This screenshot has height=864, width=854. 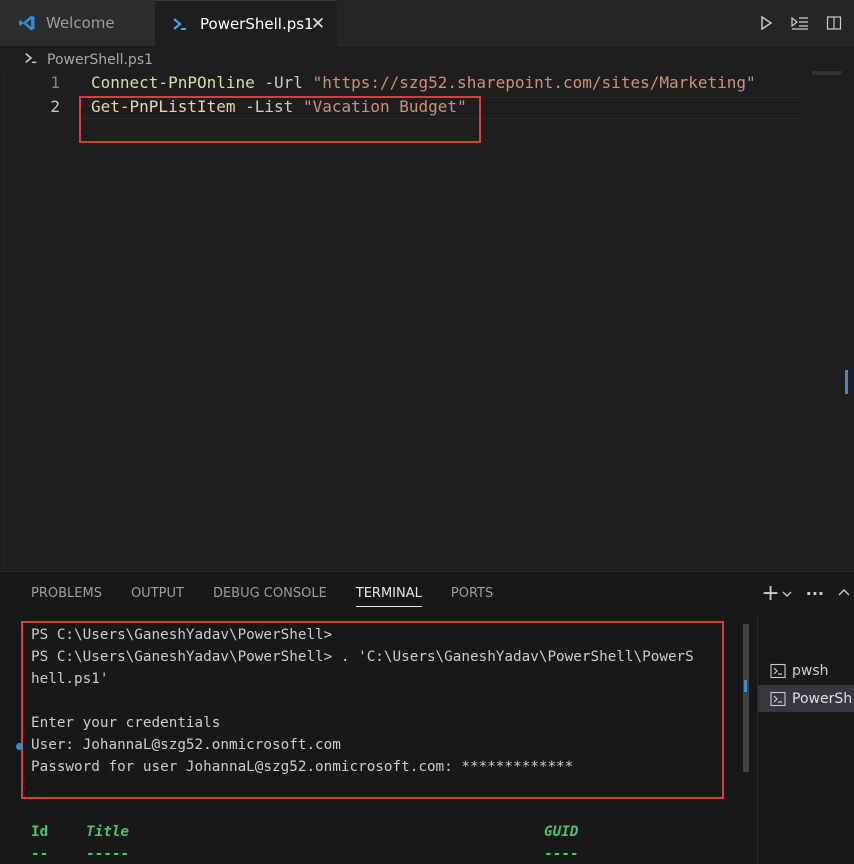 I want to click on terminal-item-powershell: PowerSh, so click(x=806, y=698).